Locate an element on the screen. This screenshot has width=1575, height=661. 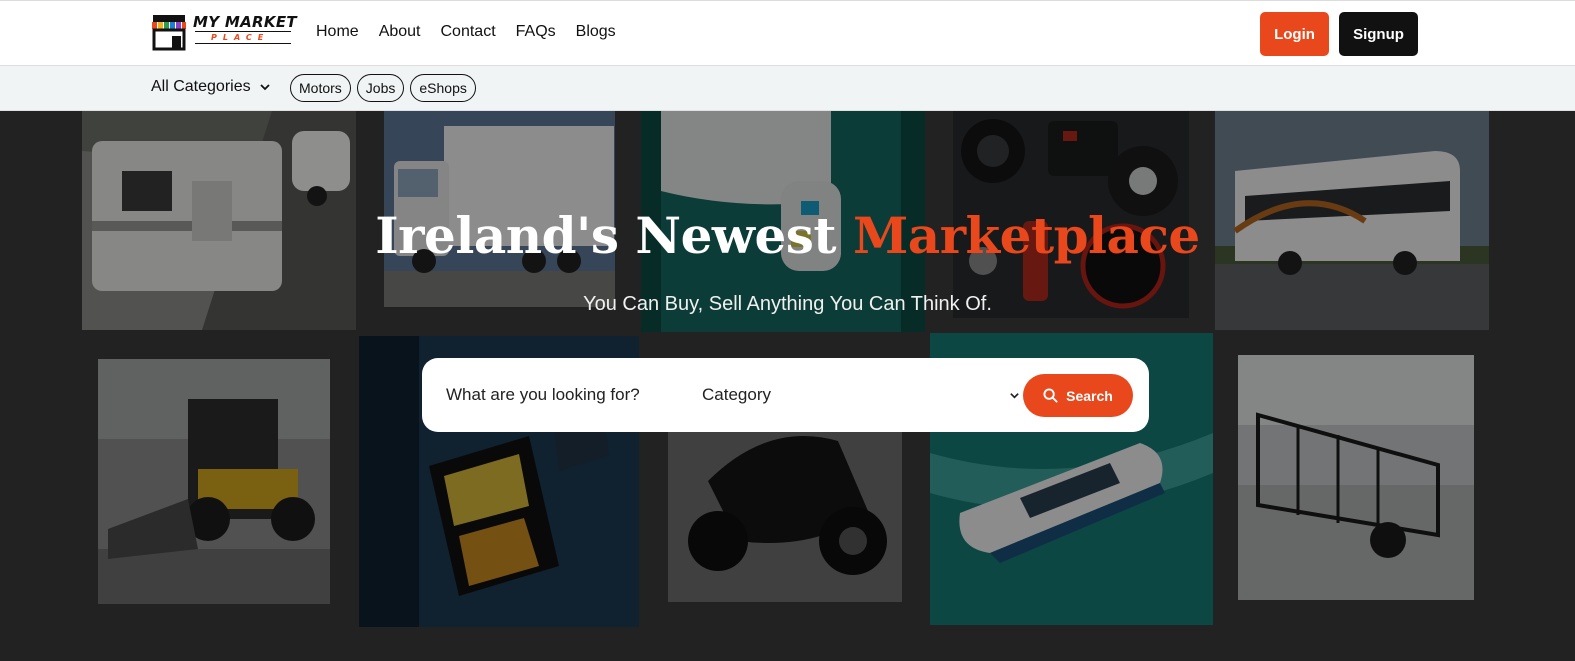
category-bar: All Categories Motors Jobs eShops is located at coordinates (787, 88).